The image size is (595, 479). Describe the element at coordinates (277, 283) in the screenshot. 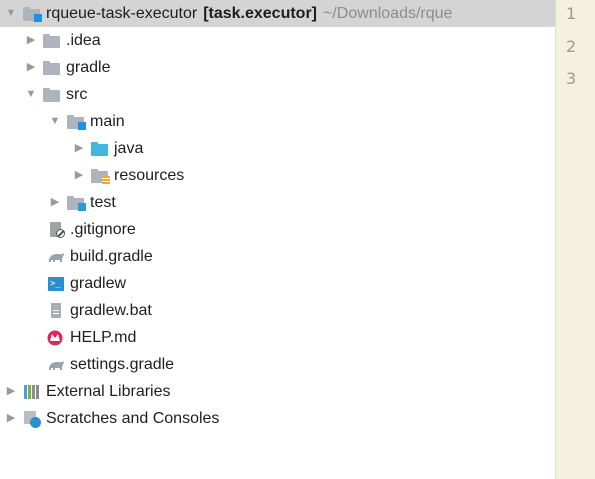

I see `tree-row-gradlew: >_ gradlew` at that location.